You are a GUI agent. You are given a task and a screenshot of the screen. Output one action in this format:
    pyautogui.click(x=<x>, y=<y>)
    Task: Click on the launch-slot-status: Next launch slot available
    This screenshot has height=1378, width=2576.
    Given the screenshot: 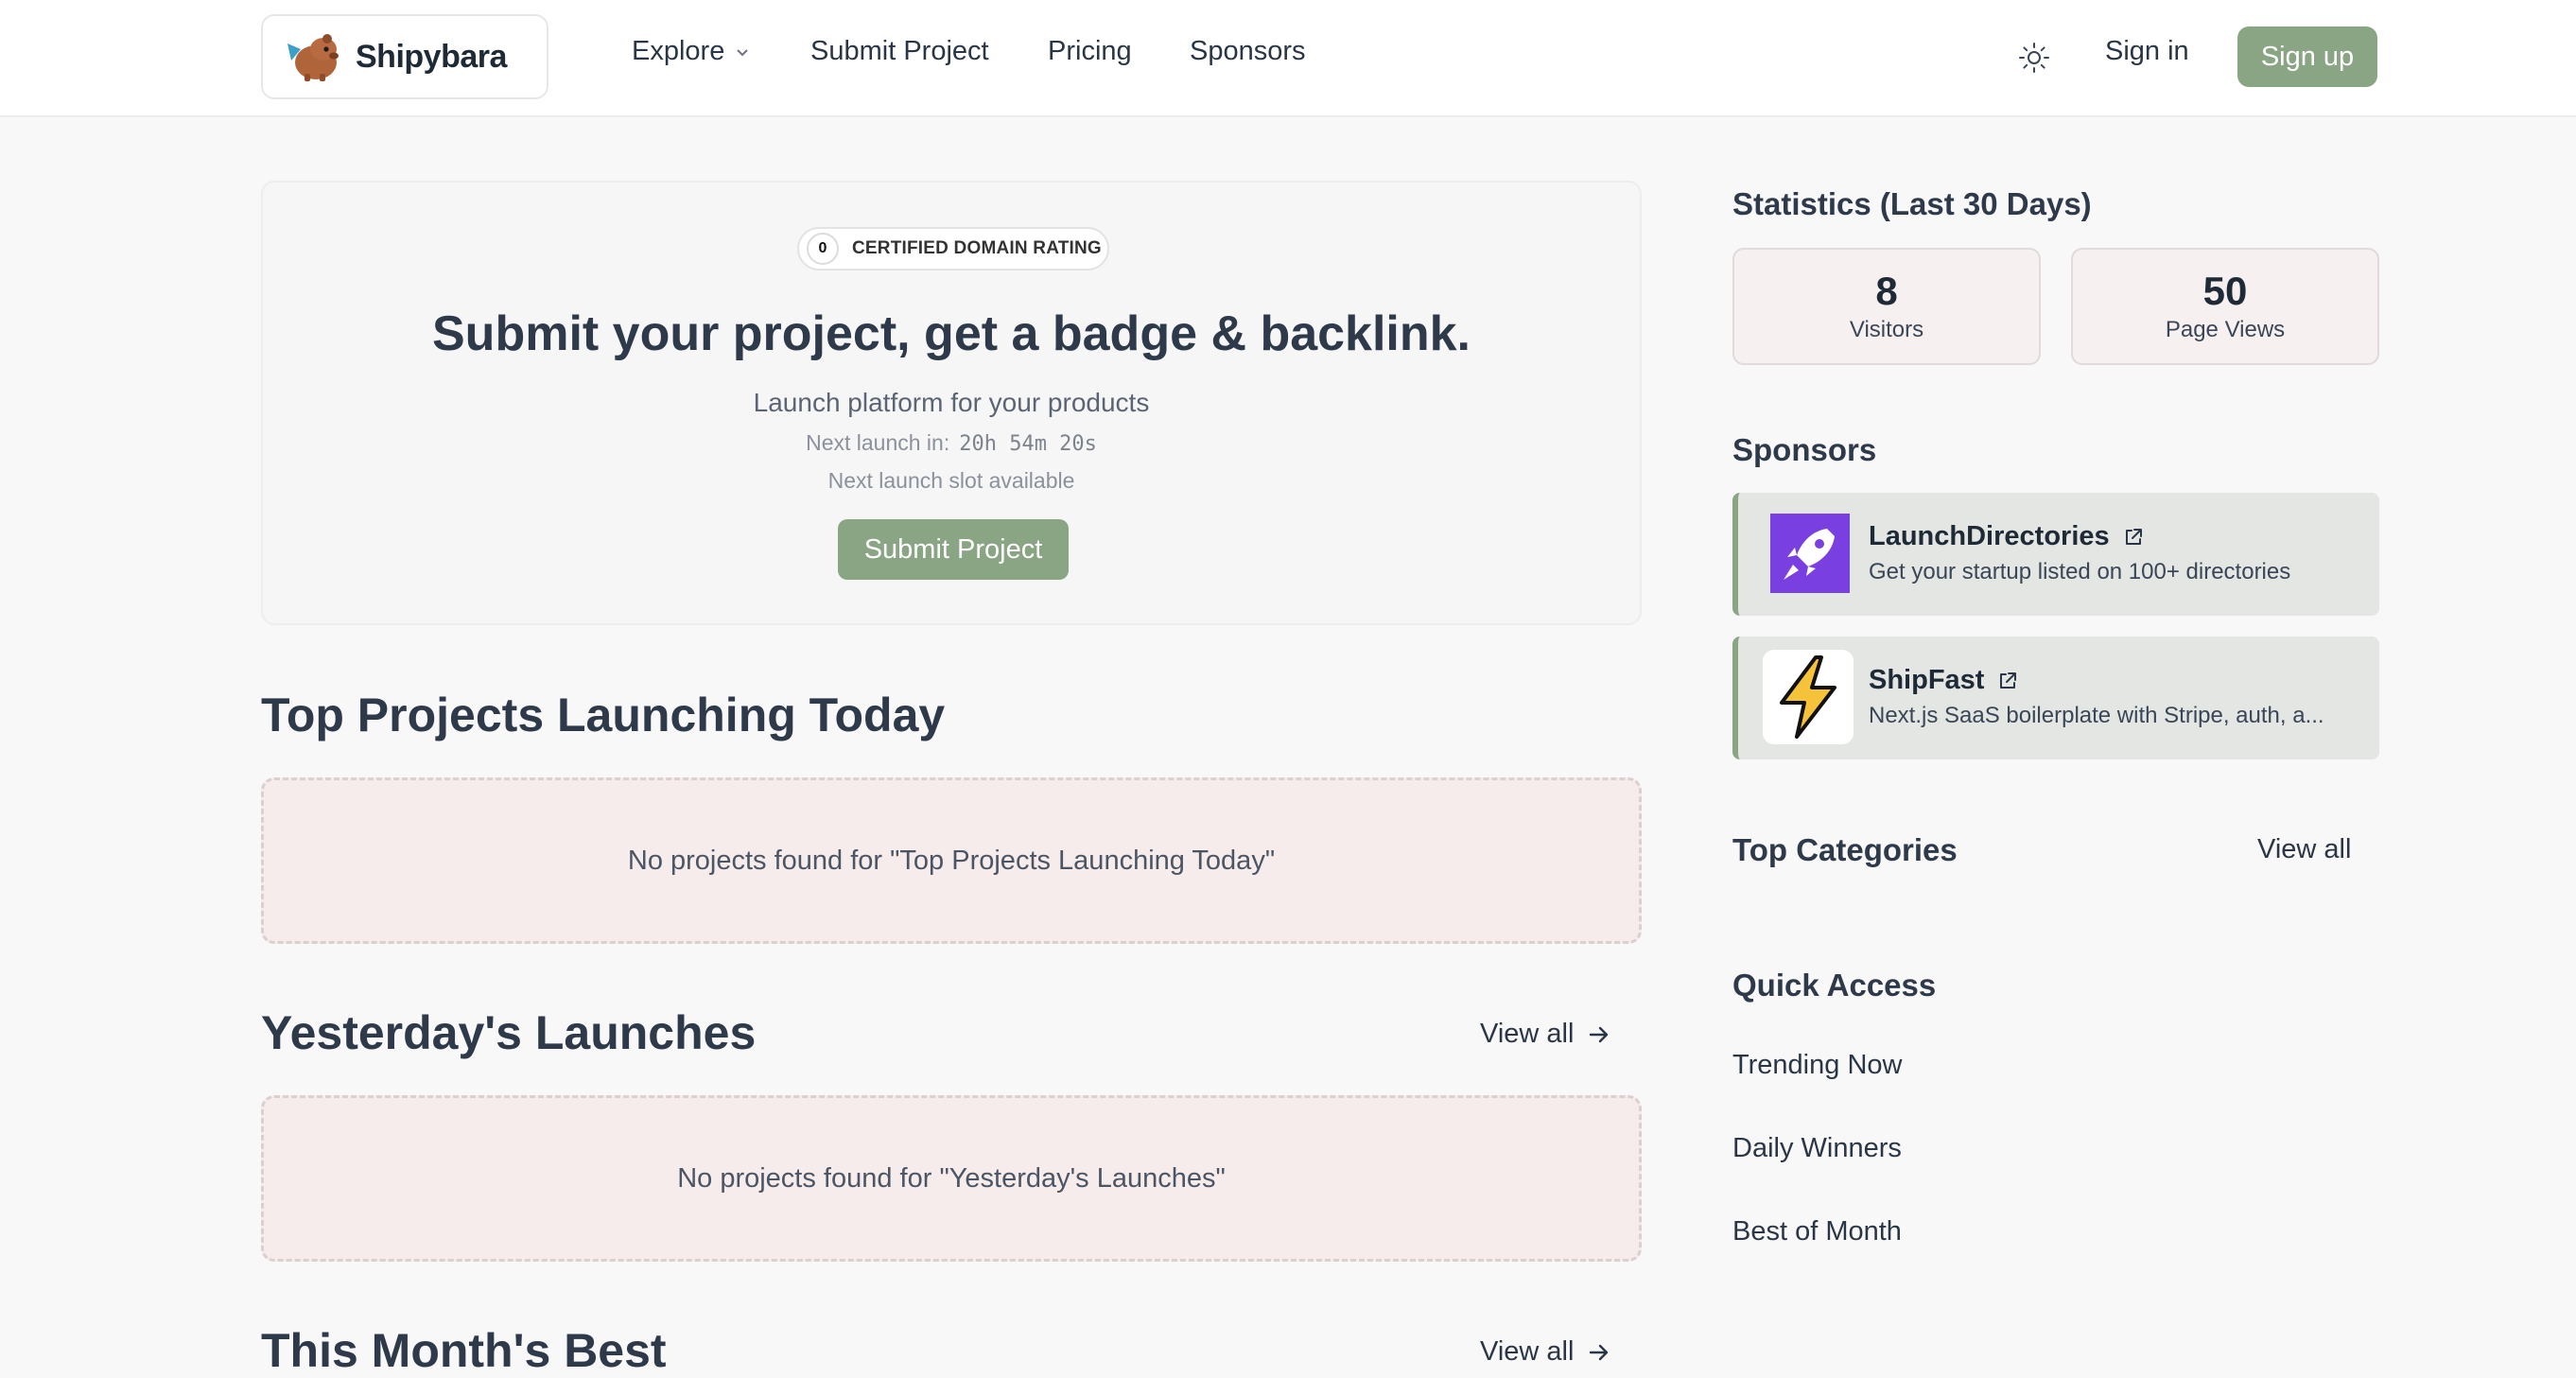 What is the action you would take?
    pyautogui.click(x=951, y=481)
    